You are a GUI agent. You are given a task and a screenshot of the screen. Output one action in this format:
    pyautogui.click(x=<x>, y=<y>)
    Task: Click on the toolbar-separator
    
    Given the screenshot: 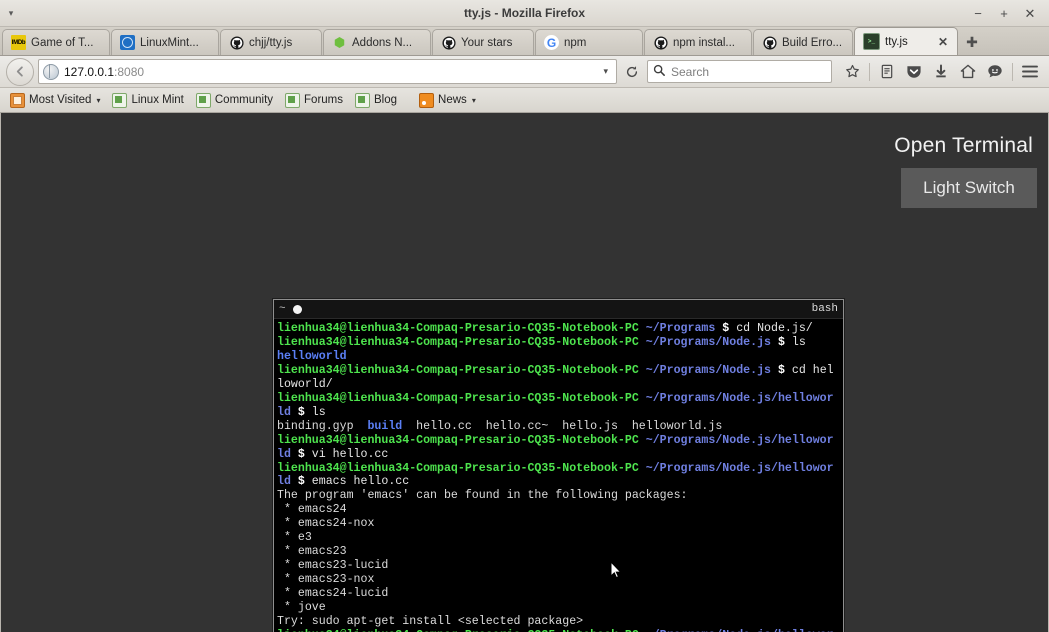 What is the action you would take?
    pyautogui.click(x=869, y=71)
    